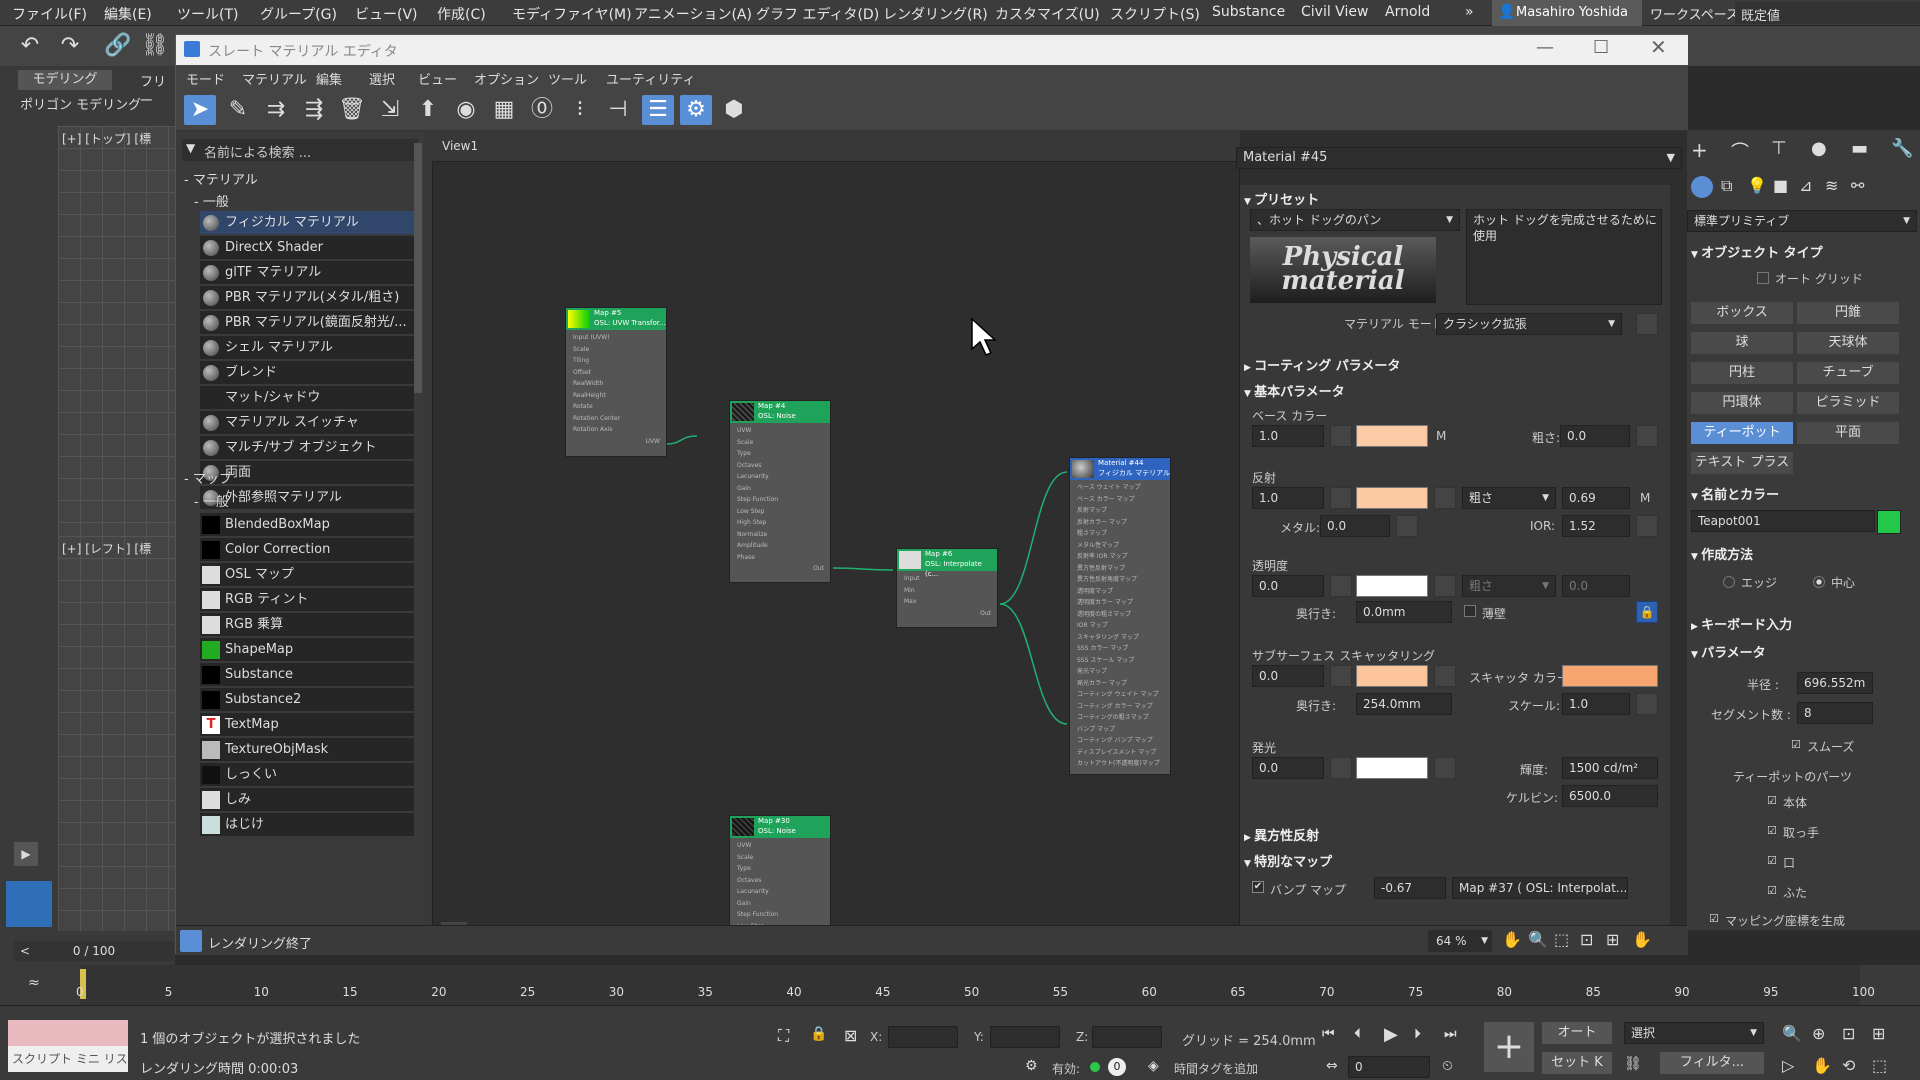 This screenshot has width=1920, height=1080. Describe the element at coordinates (780, 523) in the screenshot. I see `node-input-socket: High Step` at that location.